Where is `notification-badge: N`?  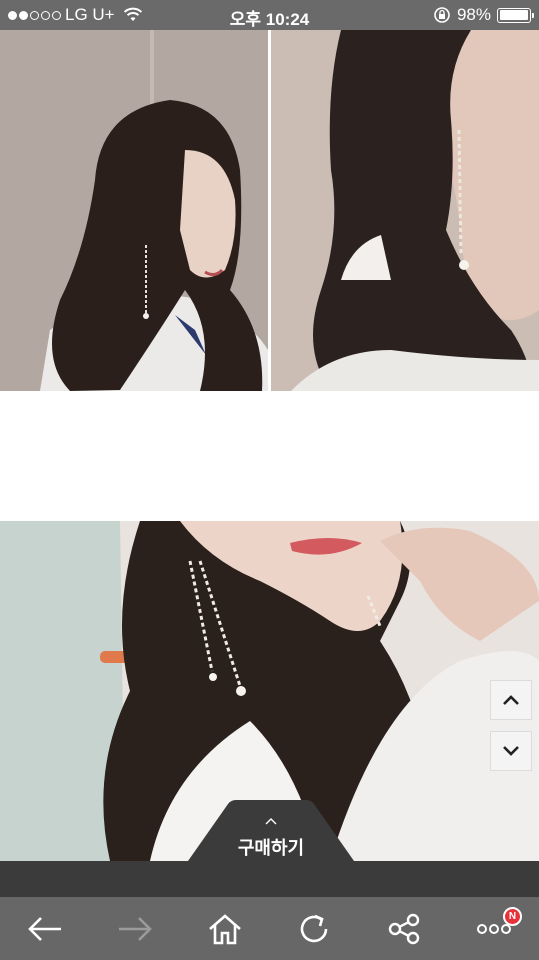
notification-badge: N is located at coordinates (513, 916).